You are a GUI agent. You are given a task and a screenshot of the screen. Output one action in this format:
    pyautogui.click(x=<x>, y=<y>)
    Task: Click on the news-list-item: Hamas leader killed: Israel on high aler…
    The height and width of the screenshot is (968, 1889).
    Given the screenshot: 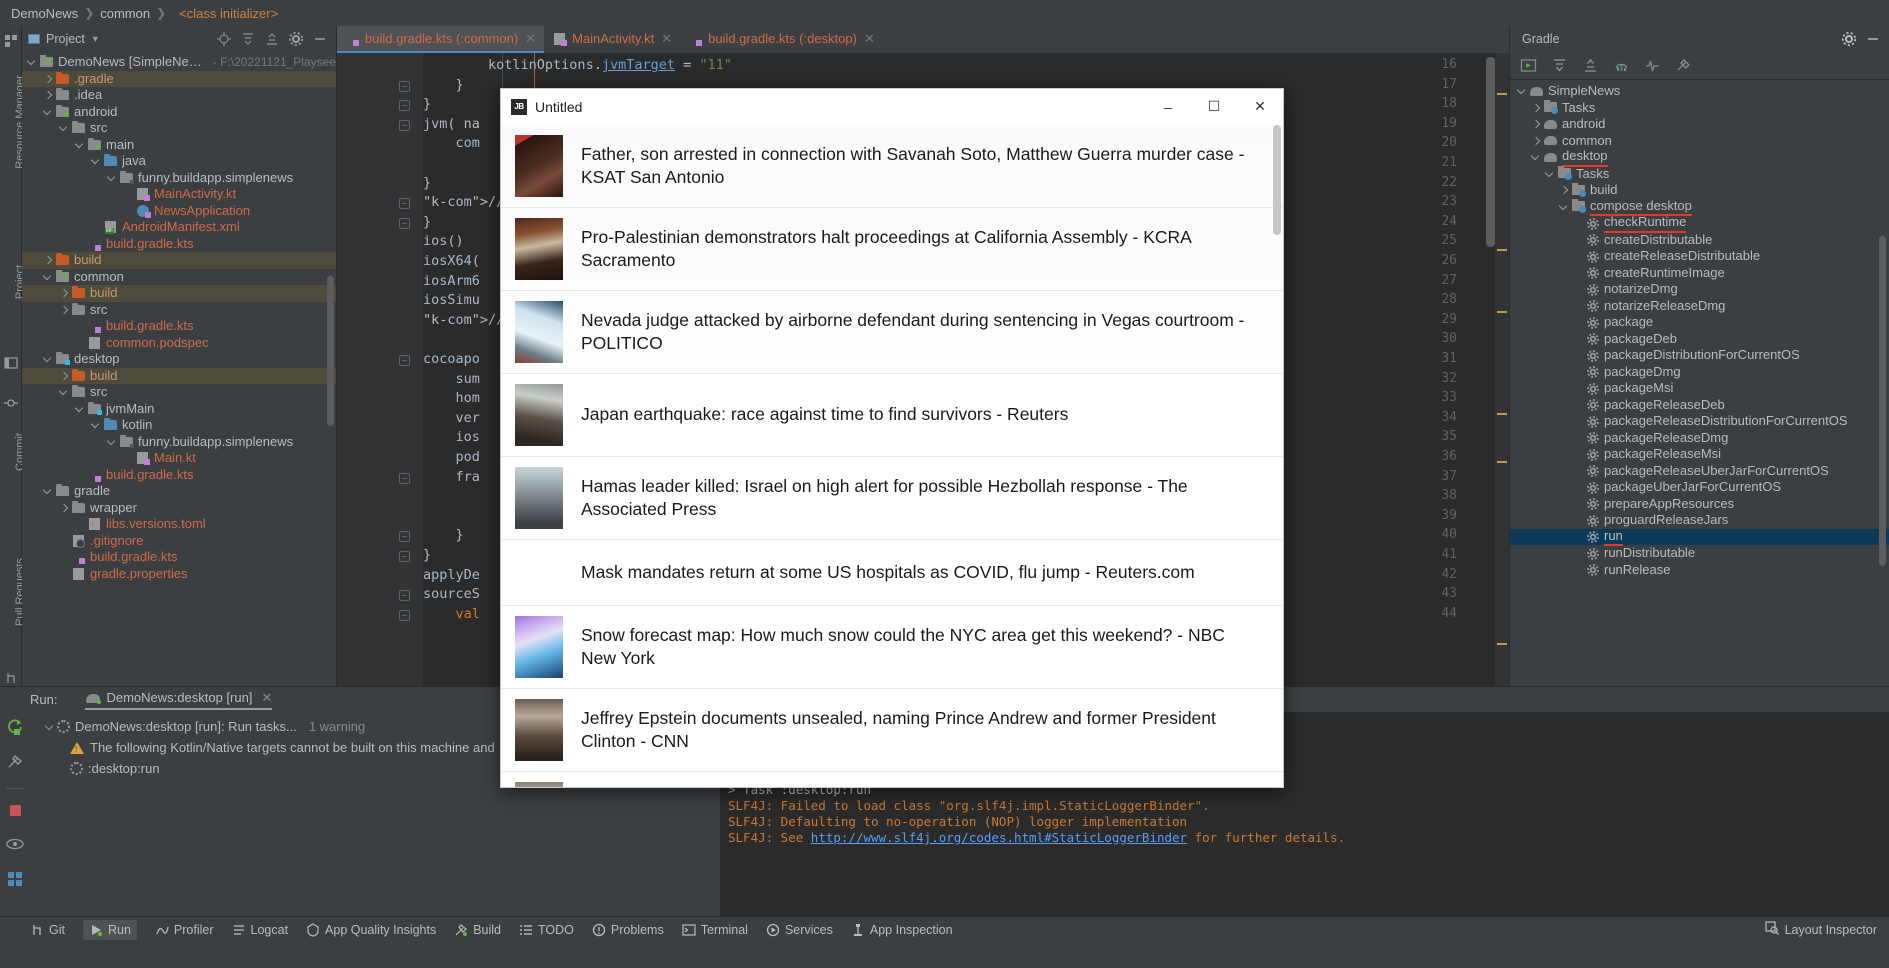 What is the action you would take?
    pyautogui.click(x=892, y=498)
    